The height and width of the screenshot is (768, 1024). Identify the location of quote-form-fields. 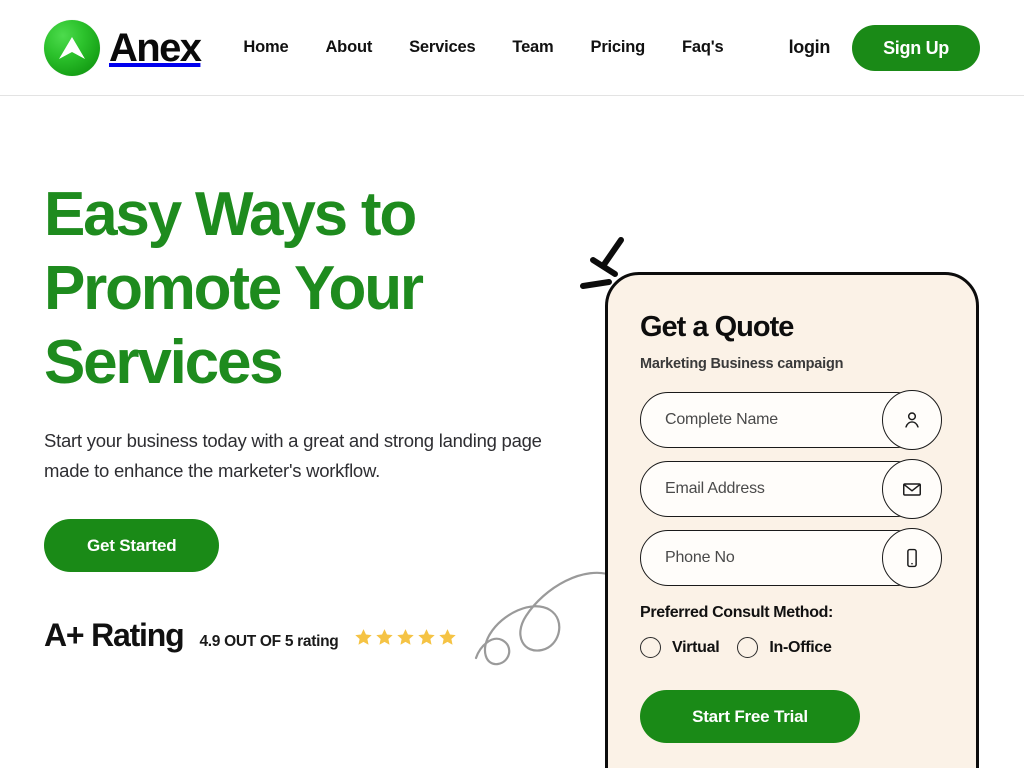
(793, 489).